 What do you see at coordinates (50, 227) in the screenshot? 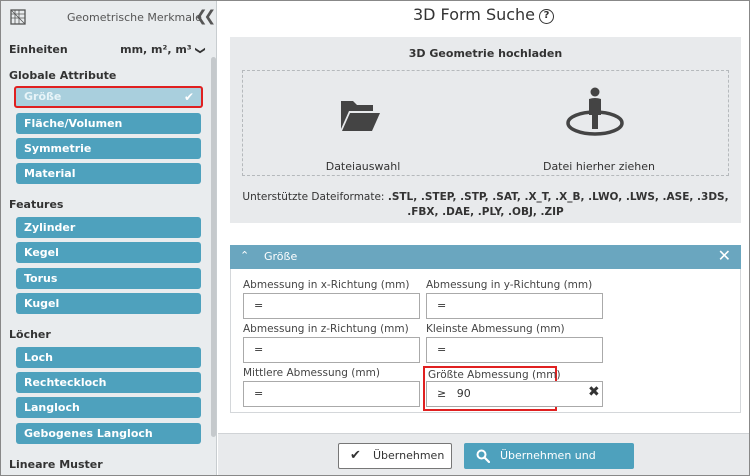
I see `sidebar-item-label: Zylinder` at bounding box center [50, 227].